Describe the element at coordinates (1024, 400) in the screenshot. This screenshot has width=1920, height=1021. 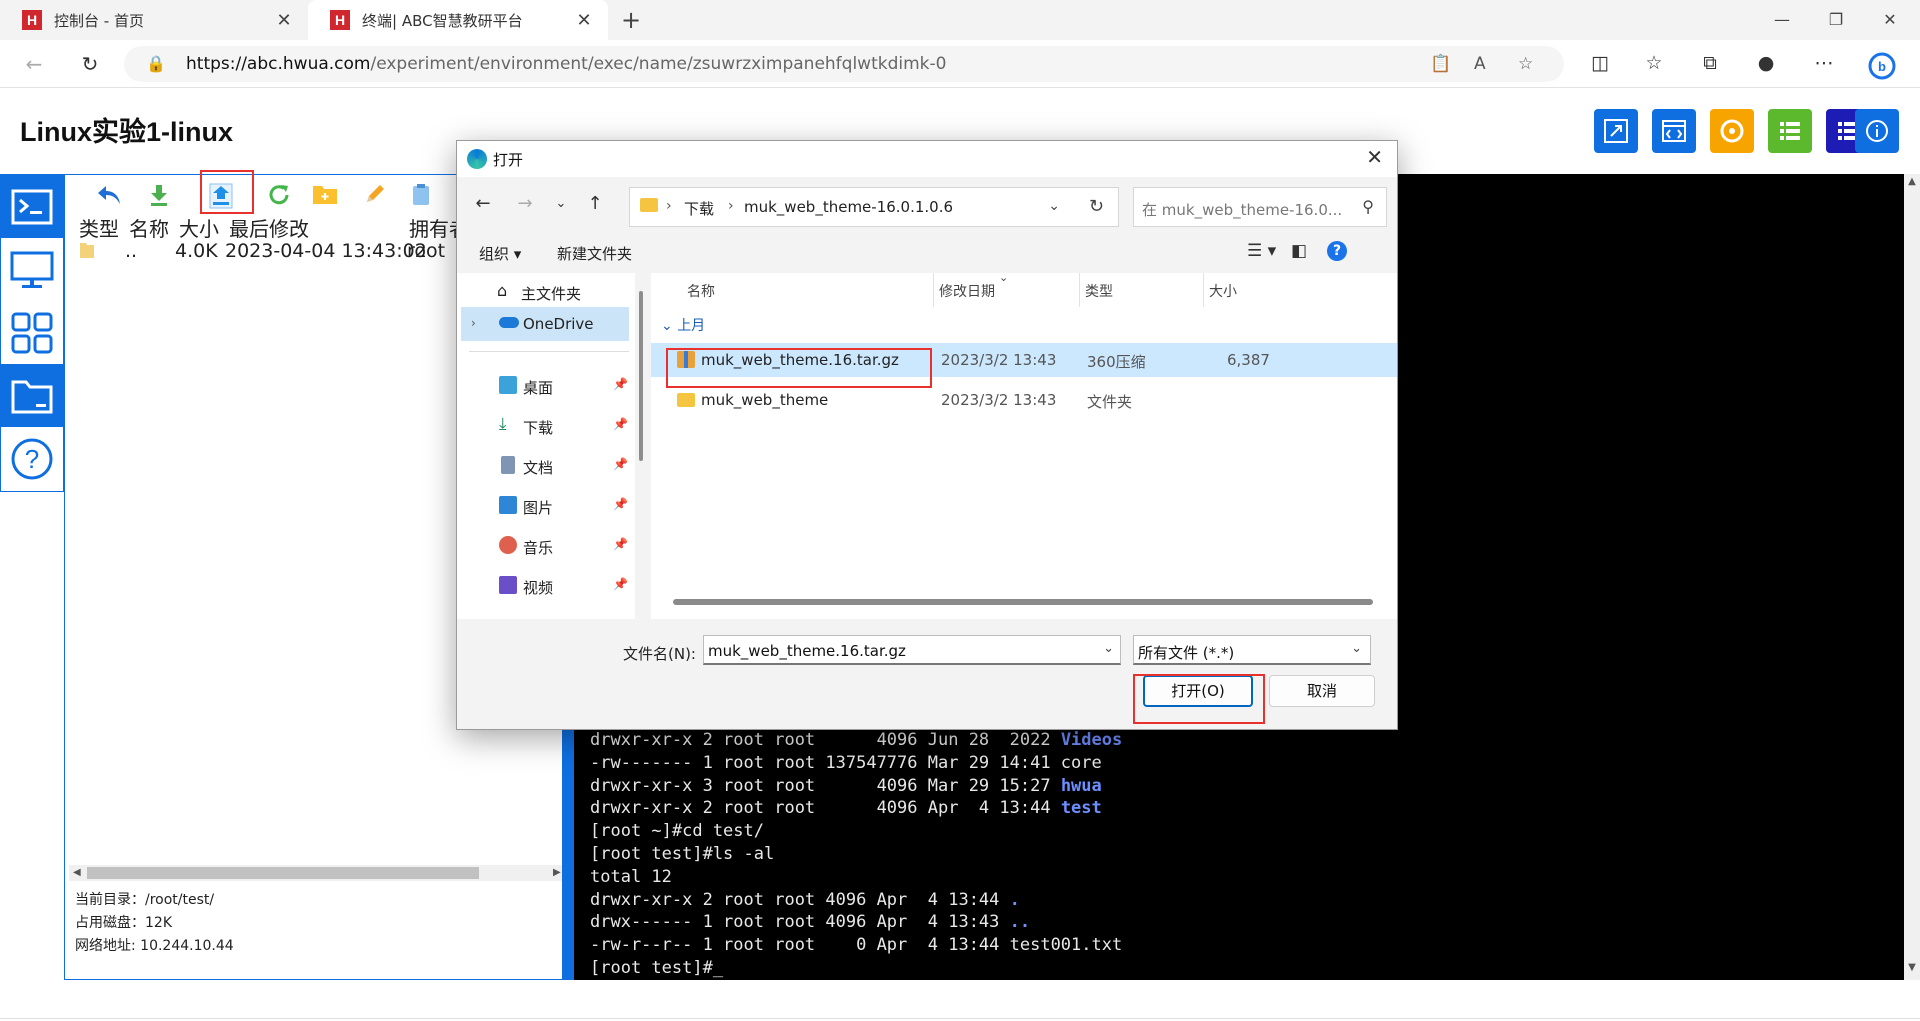
I see `file-row-folder: muk_web_theme 2023/3/2 13:43 文件夹` at that location.